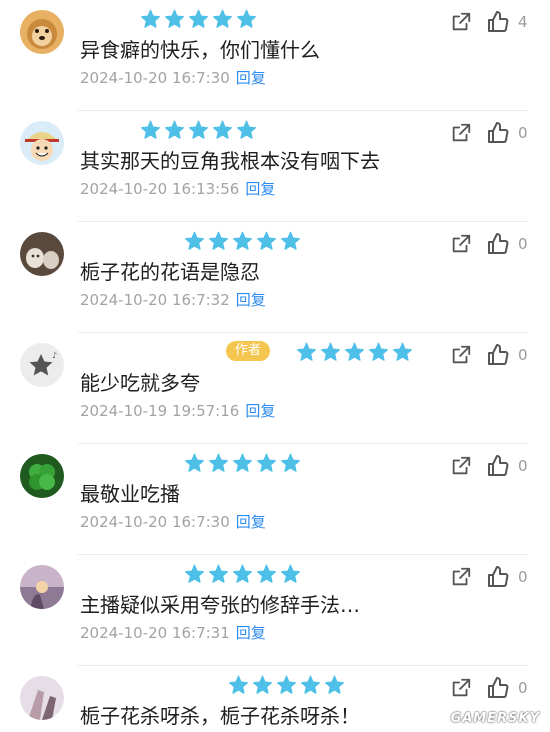 This screenshot has height=732, width=550. I want to click on comment-text: 能少吃就多夸, so click(140, 383).